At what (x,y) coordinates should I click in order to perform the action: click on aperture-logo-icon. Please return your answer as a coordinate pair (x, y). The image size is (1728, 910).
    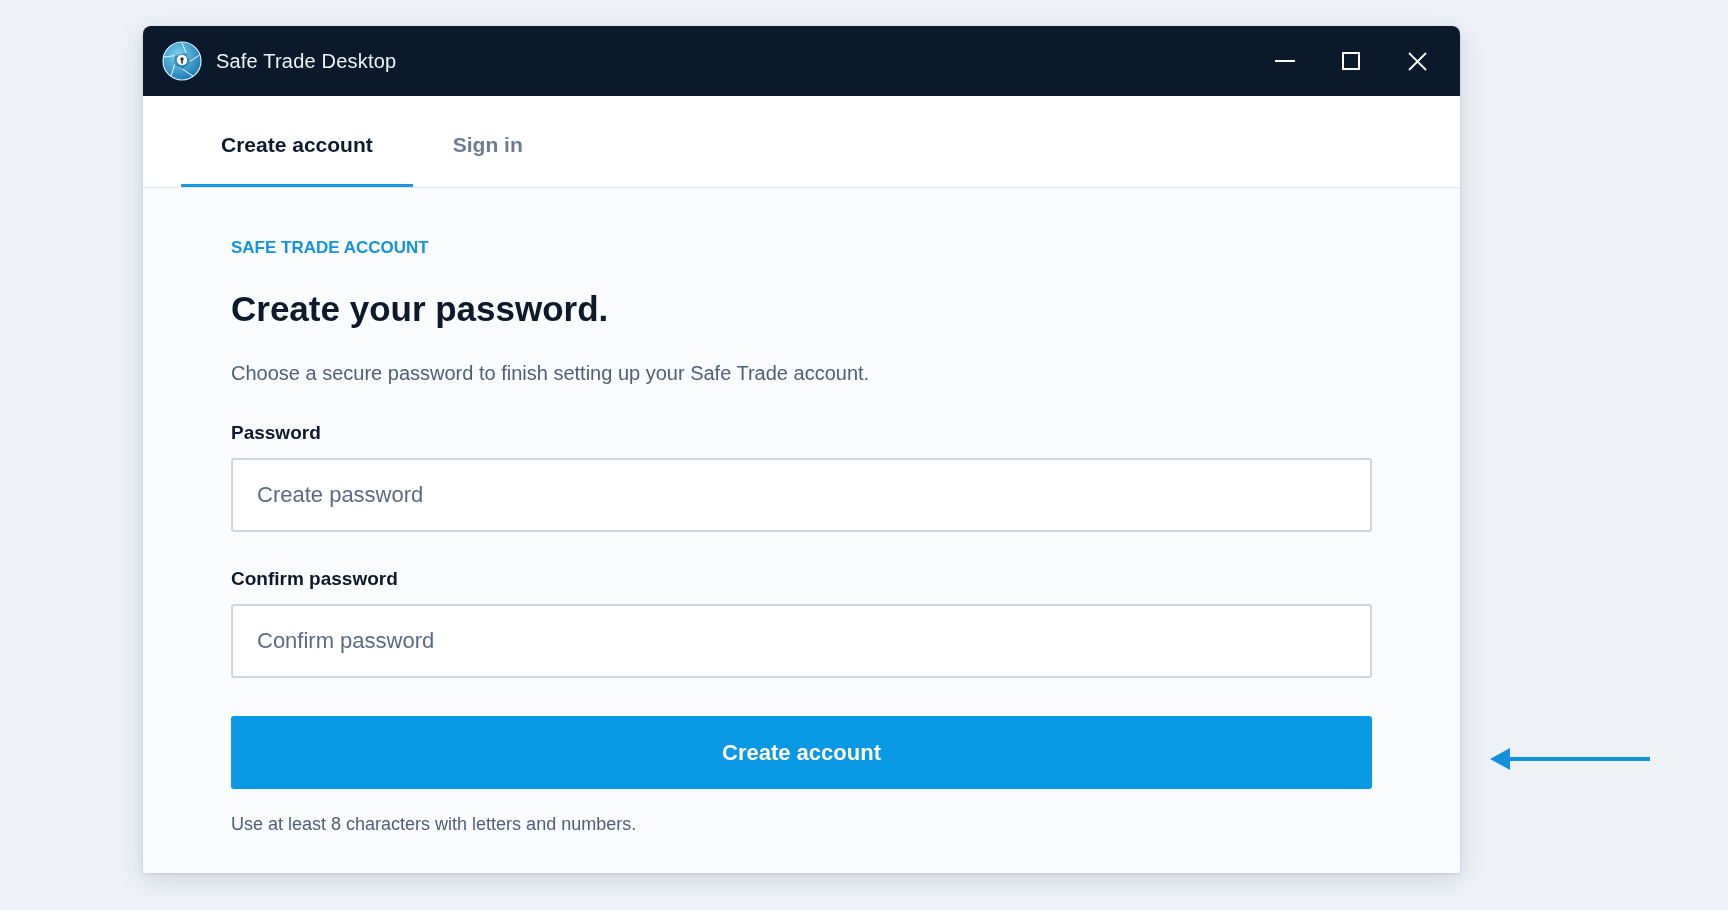
    Looking at the image, I should click on (182, 61).